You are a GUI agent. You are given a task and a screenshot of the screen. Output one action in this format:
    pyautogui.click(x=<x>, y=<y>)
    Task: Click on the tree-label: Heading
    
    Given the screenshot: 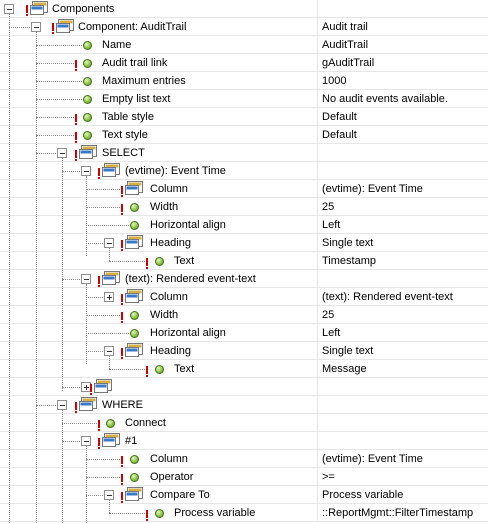 What is the action you would take?
    pyautogui.click(x=170, y=351)
    